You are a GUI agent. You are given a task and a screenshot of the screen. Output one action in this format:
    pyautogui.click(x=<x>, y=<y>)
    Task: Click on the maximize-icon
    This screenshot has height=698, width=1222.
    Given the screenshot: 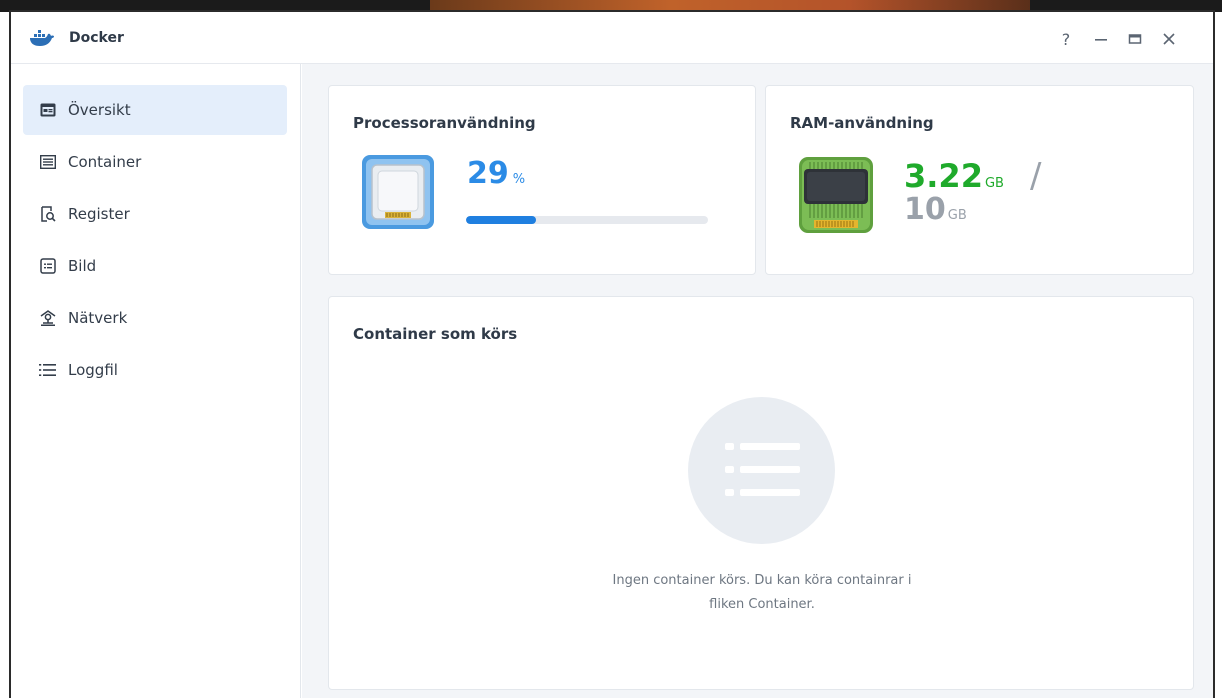 What is the action you would take?
    pyautogui.click(x=1135, y=39)
    